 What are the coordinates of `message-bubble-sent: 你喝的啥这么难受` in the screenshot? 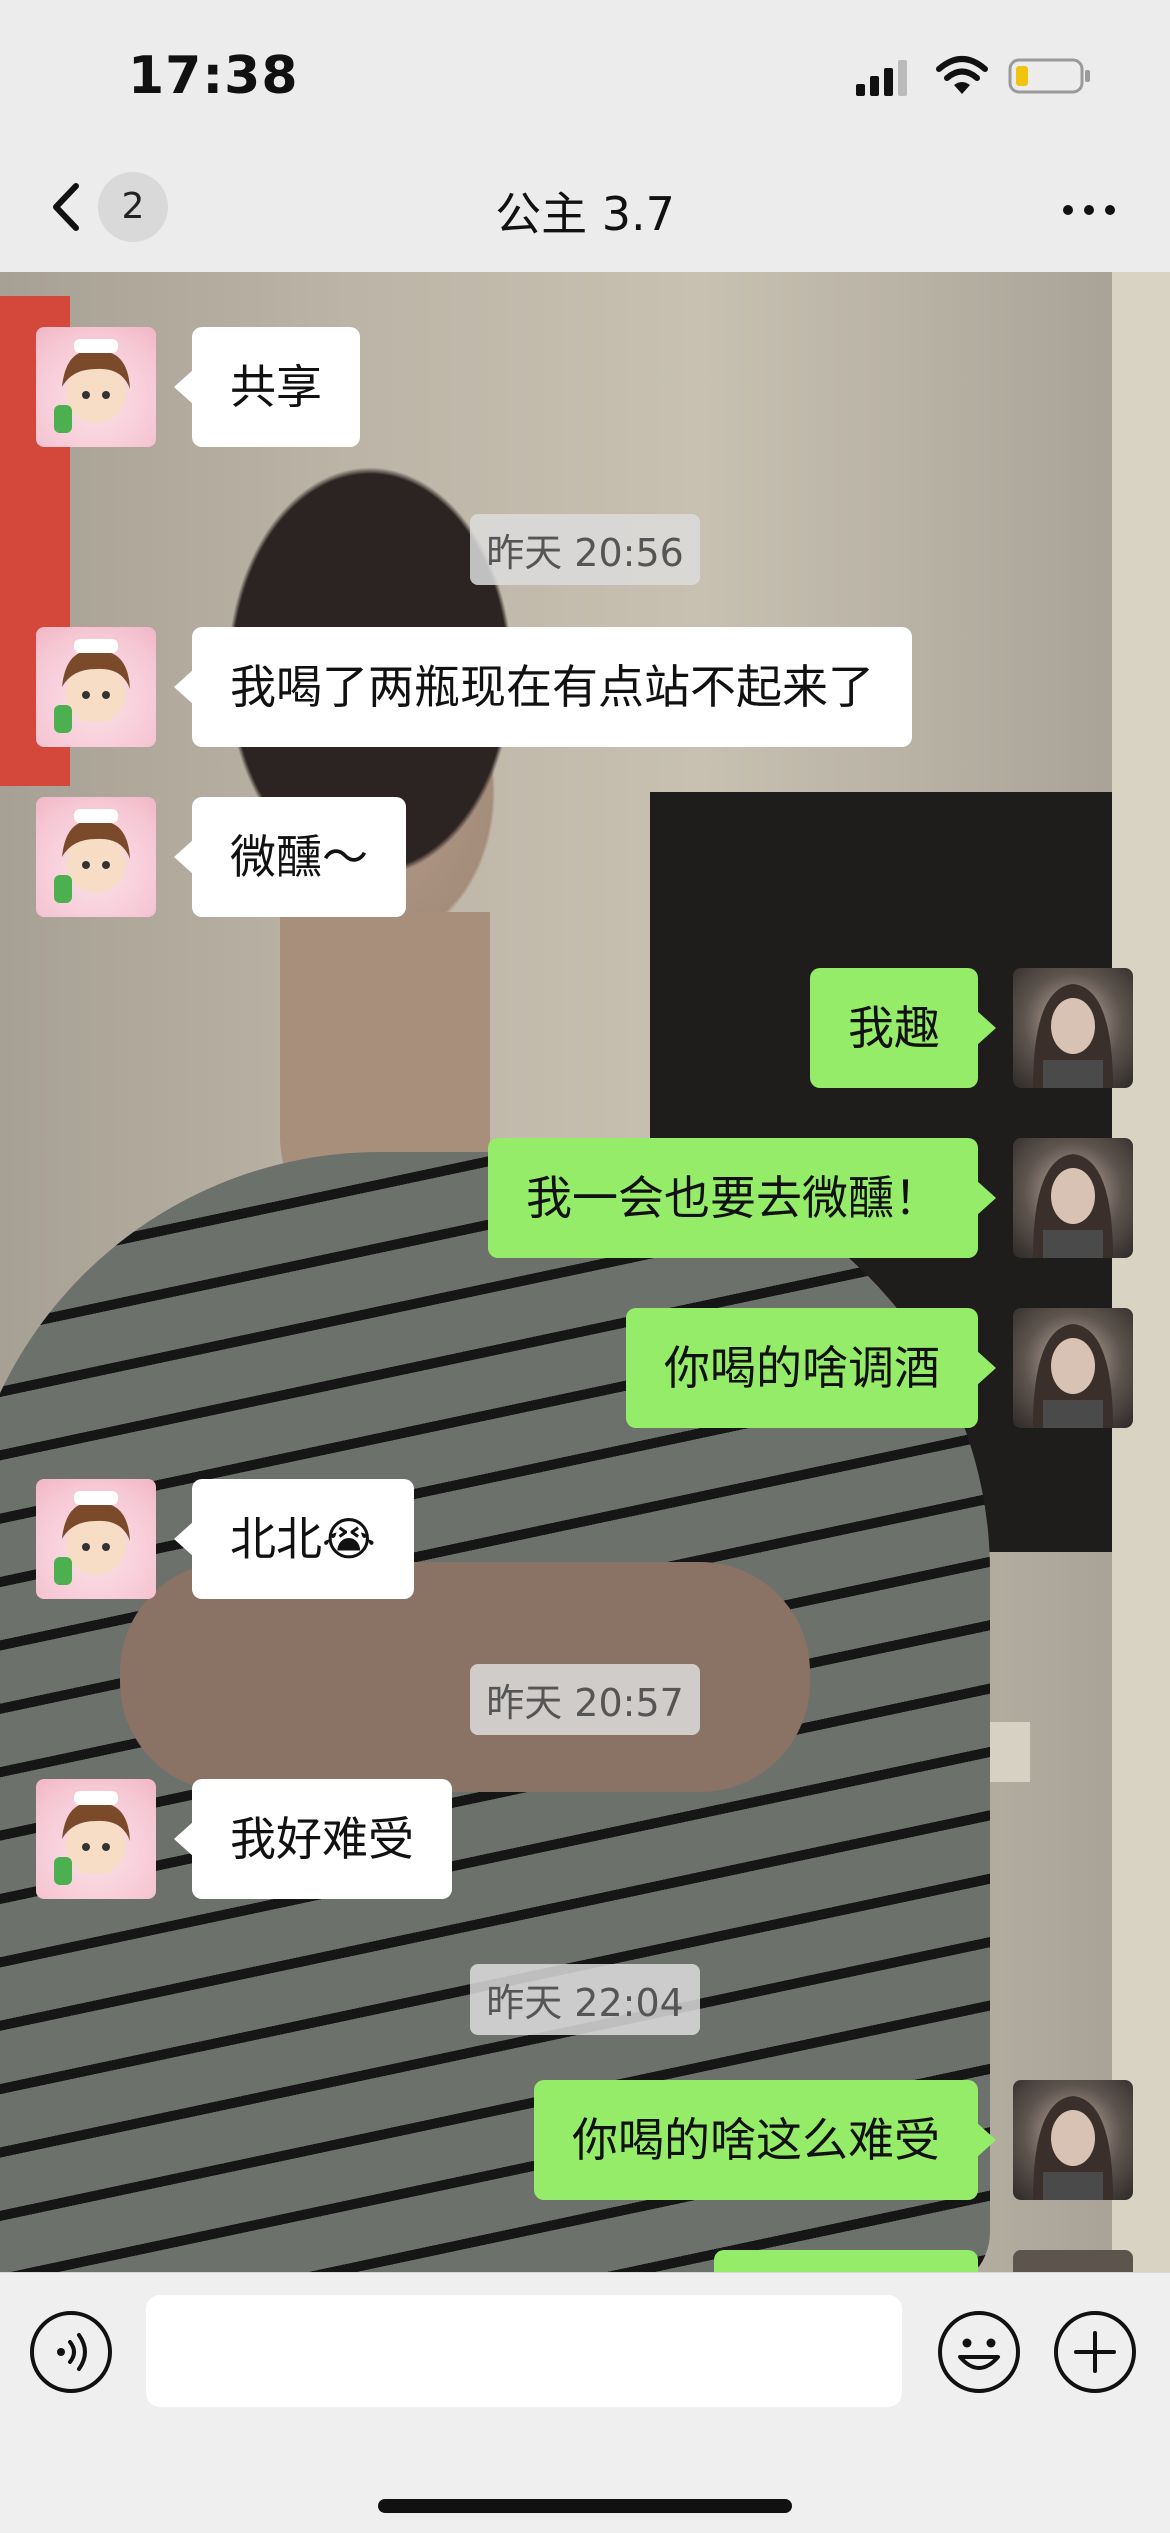 It's located at (765, 2140).